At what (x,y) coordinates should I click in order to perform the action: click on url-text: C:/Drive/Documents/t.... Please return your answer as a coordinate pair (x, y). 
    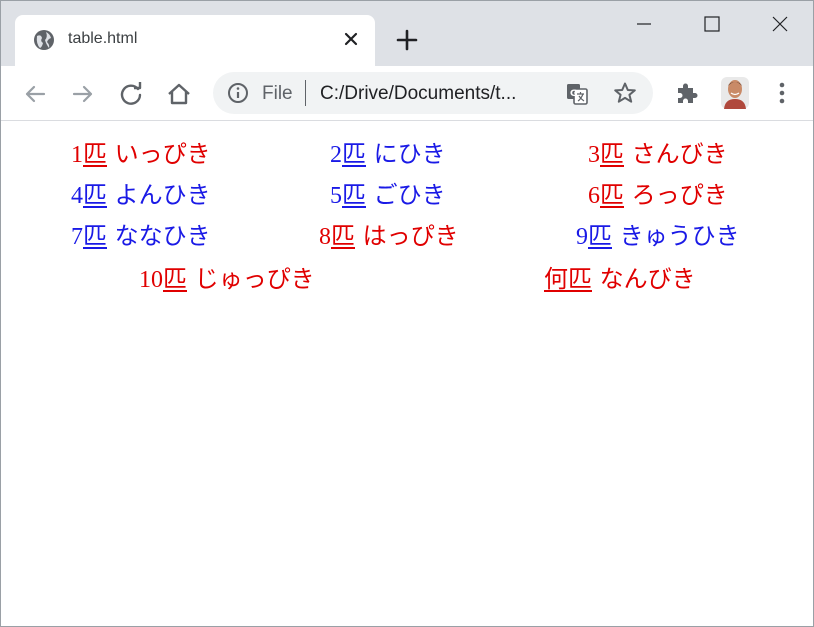
    Looking at the image, I should click on (418, 94).